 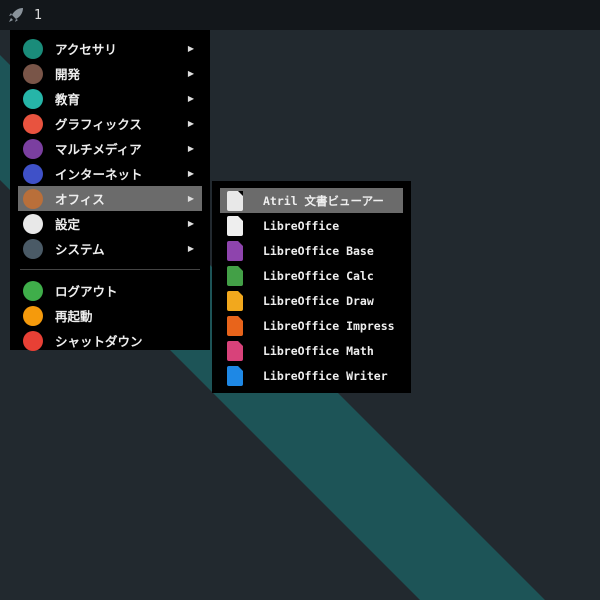 What do you see at coordinates (98, 124) in the screenshot?
I see `menu-item-label: グラフィックス` at bounding box center [98, 124].